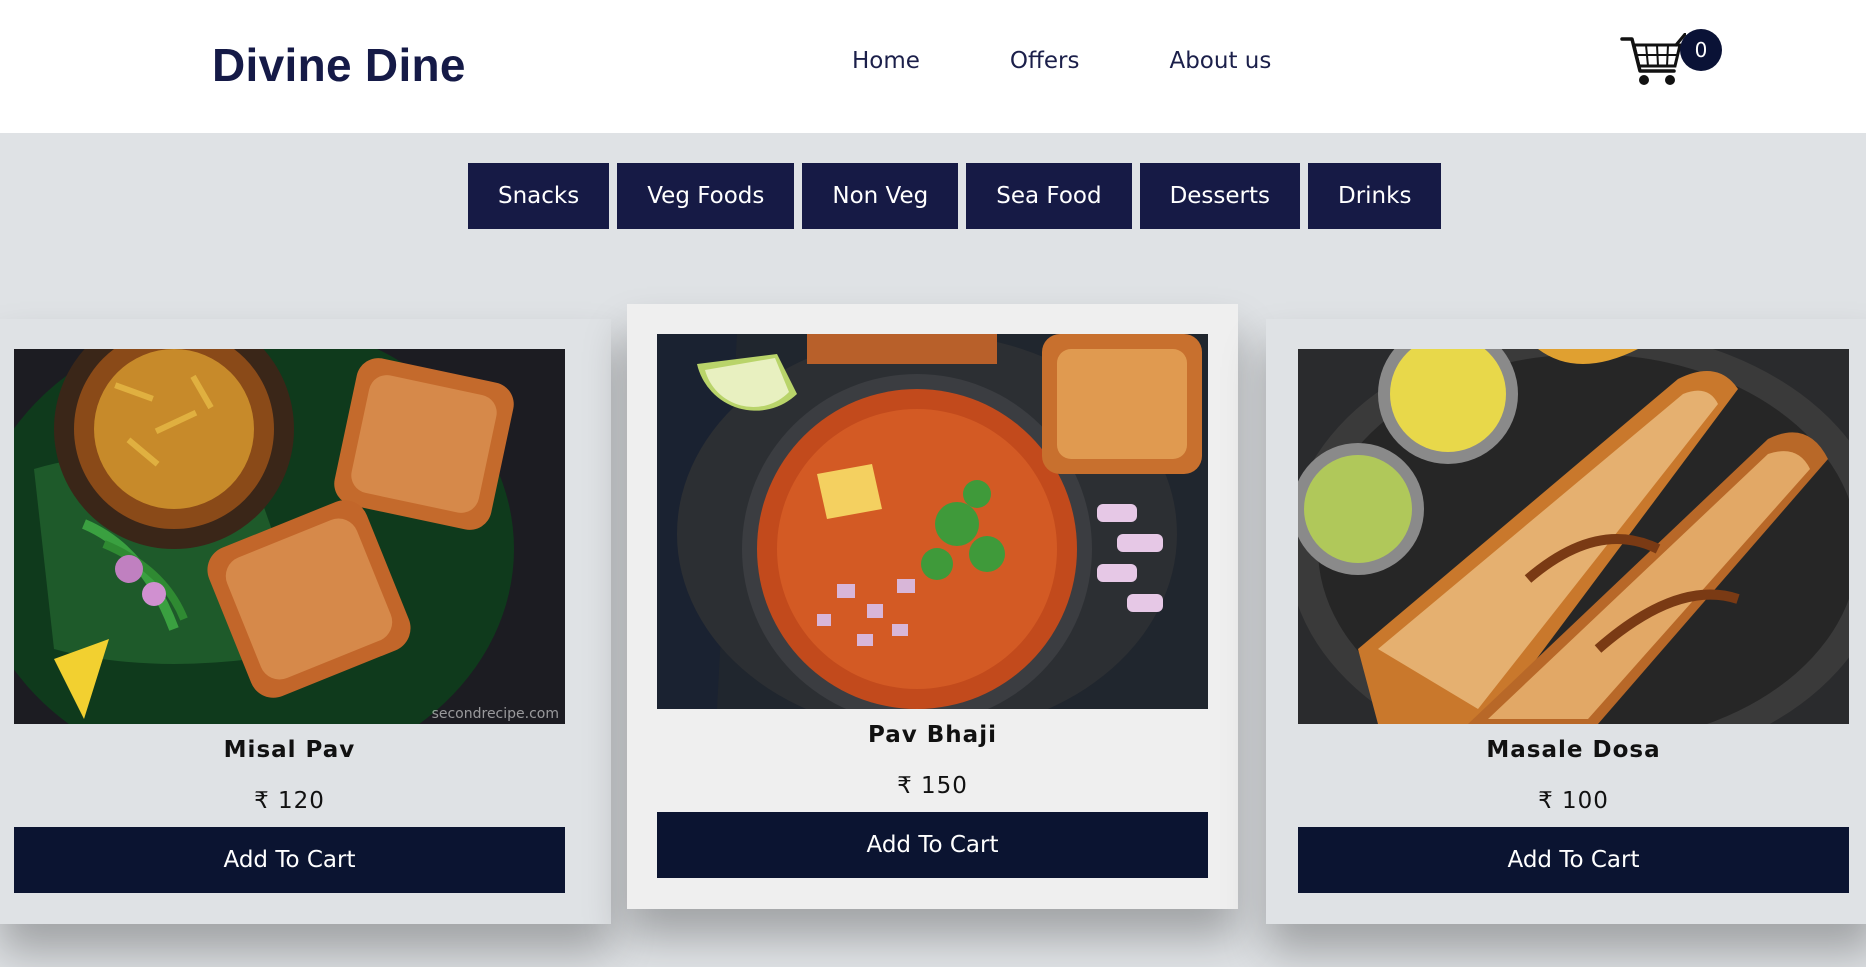  I want to click on category-desserts-button: Desserts, so click(1219, 196).